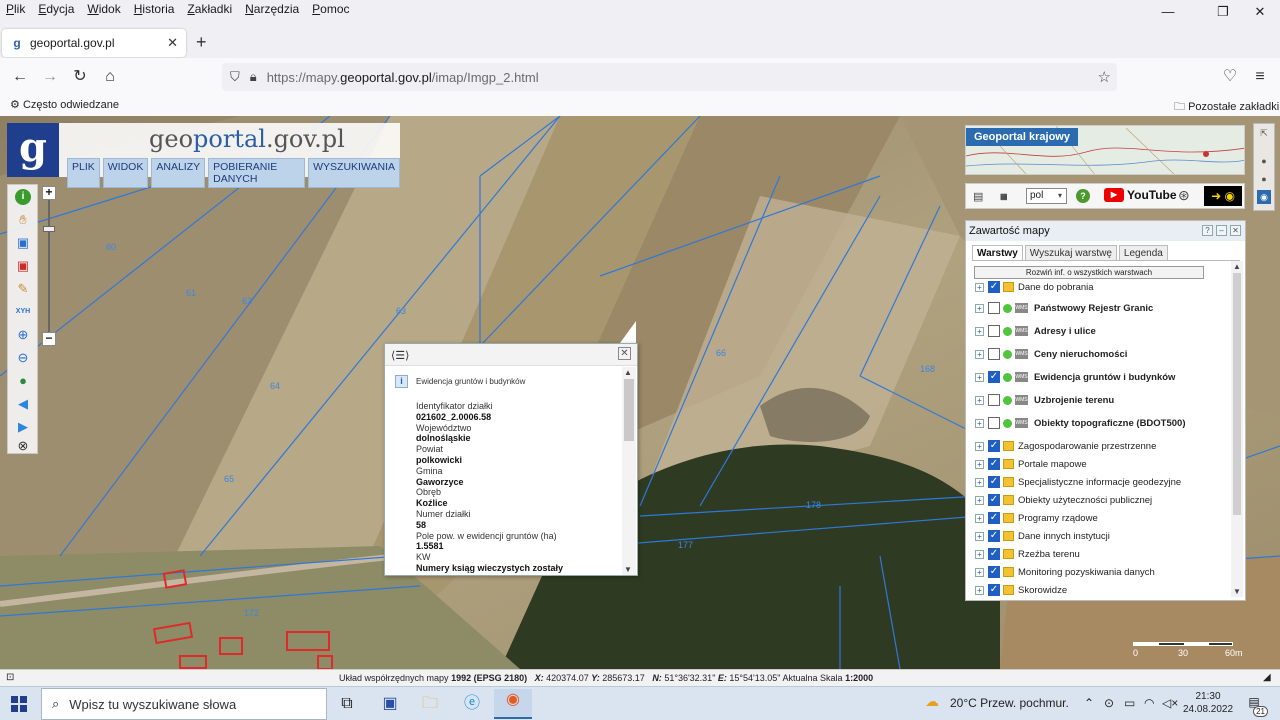  Describe the element at coordinates (513, 704) in the screenshot. I see `firefox-icon: ◉` at that location.